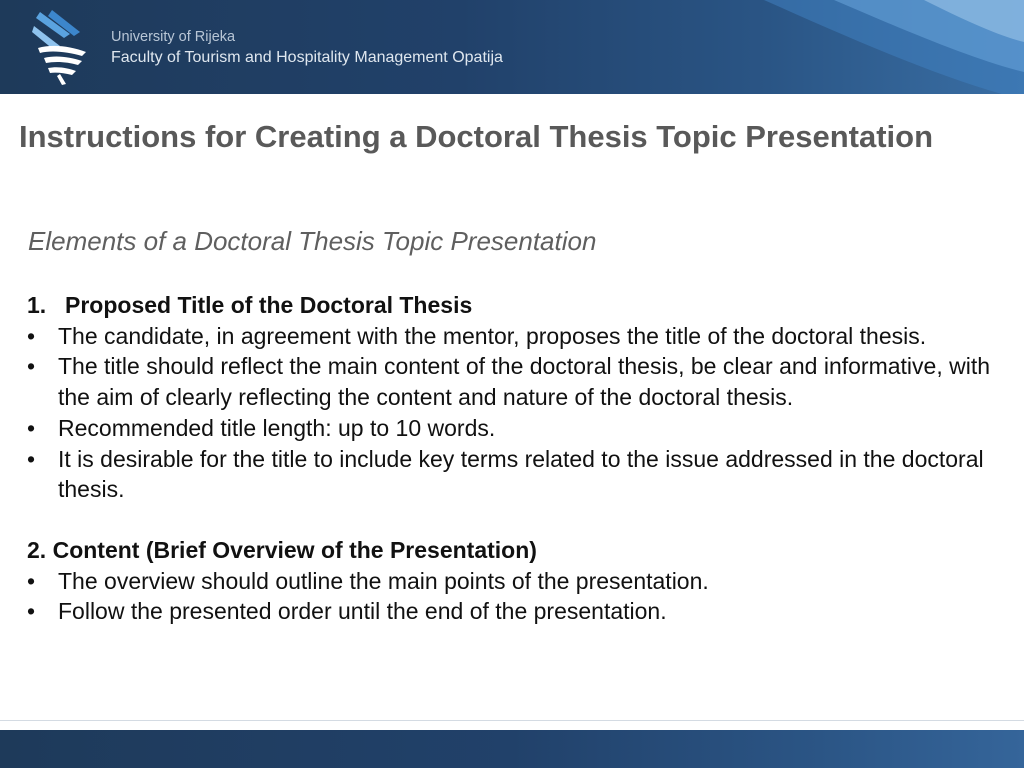 This screenshot has width=1024, height=768. What do you see at coordinates (59, 47) in the screenshot?
I see `faculty-logo-icon` at bounding box center [59, 47].